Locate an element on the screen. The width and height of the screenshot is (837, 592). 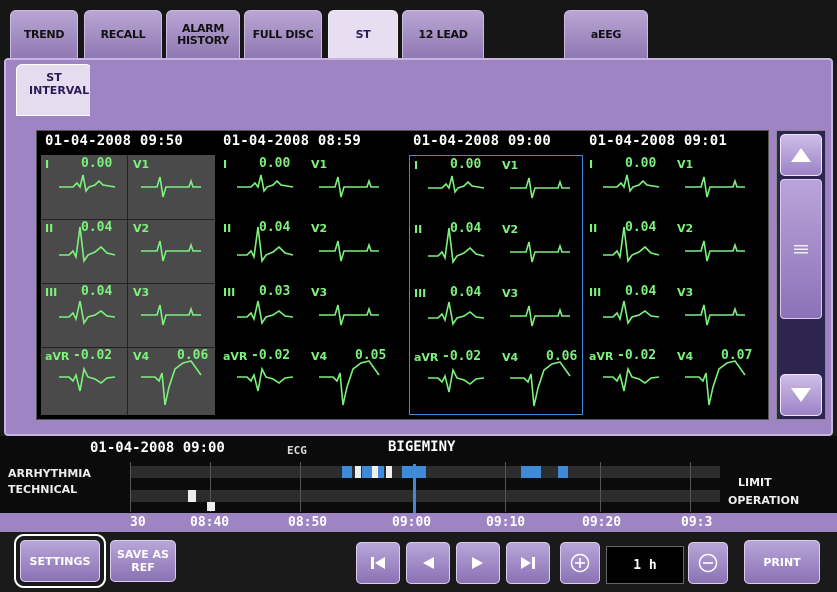
lead-label: V3 is located at coordinates (319, 292).